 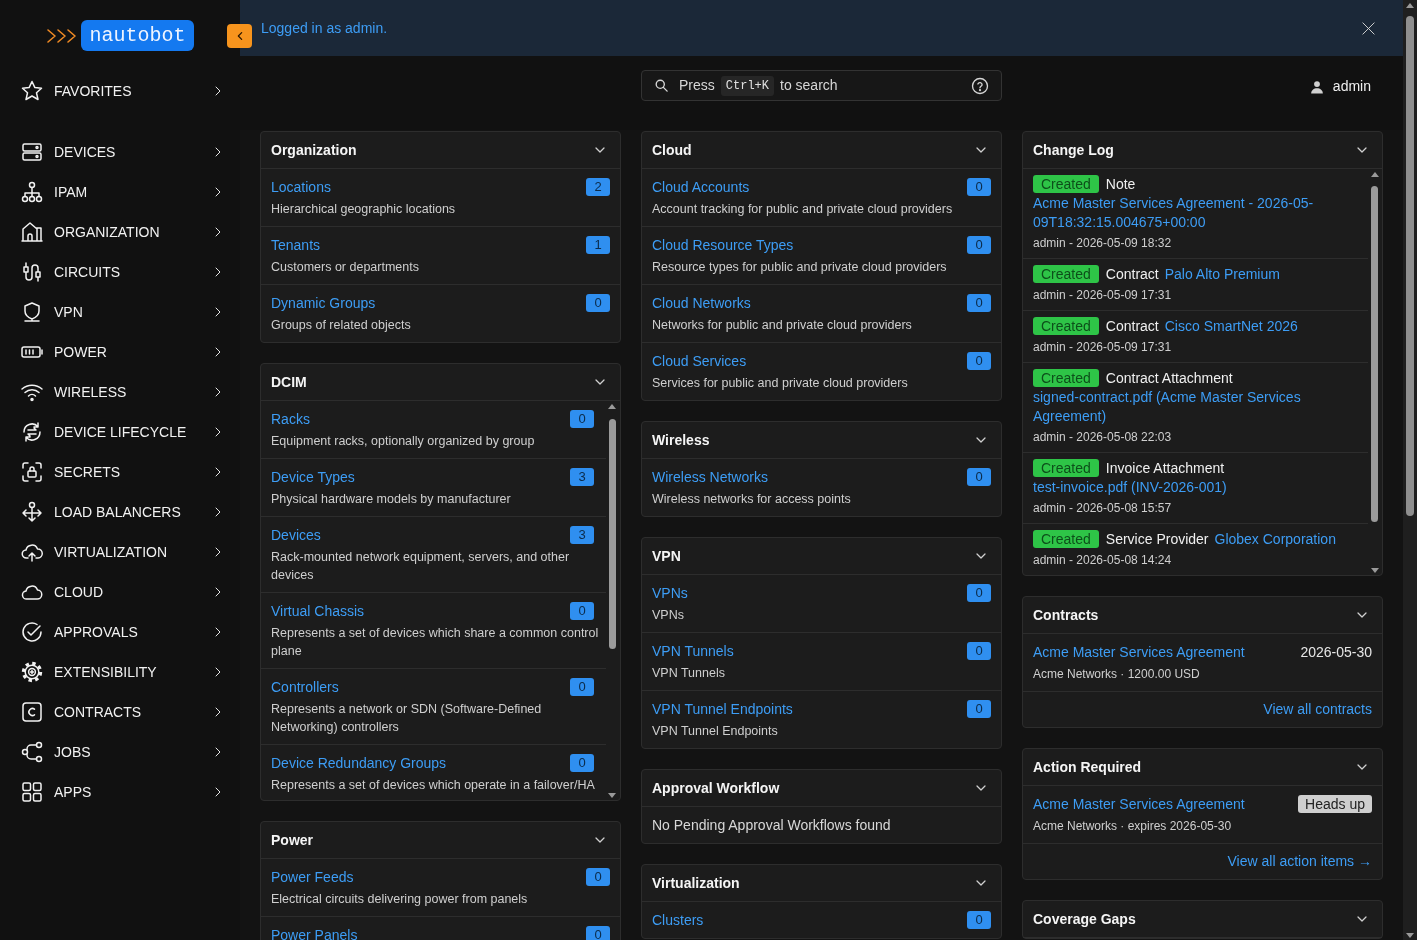 What do you see at coordinates (715, 731) in the screenshot?
I see `item-description: VPN Tunnel Endpoints` at bounding box center [715, 731].